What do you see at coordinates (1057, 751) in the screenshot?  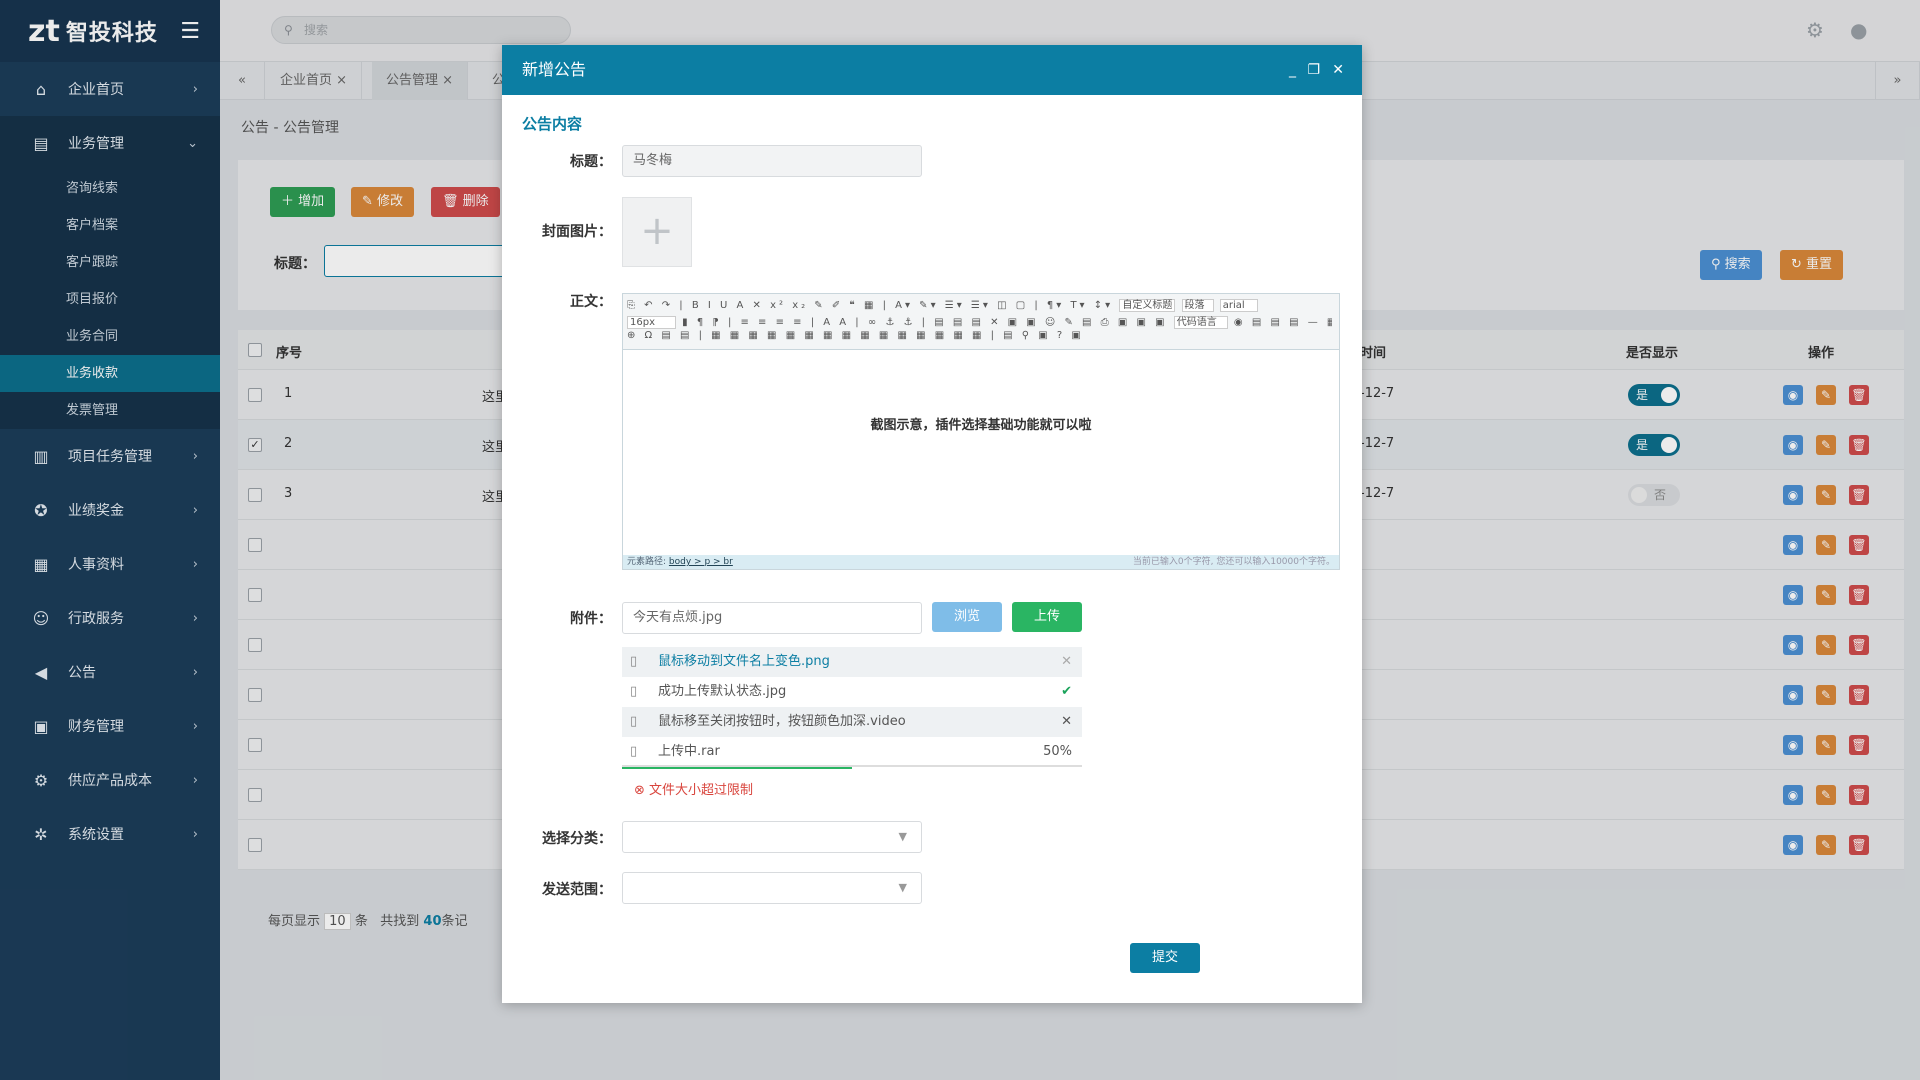 I see `upload-progress-text: 50%` at bounding box center [1057, 751].